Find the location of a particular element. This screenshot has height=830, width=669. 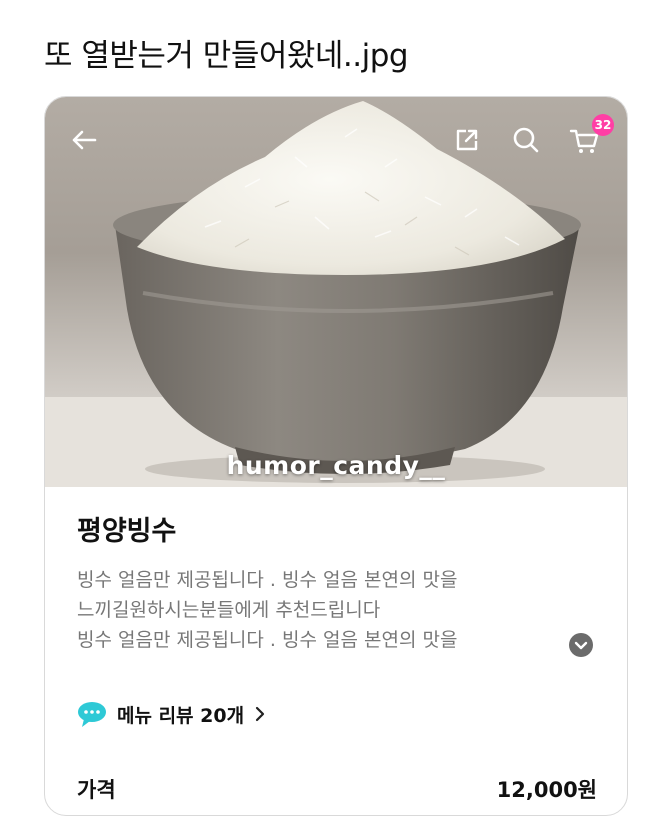

speech-bubble-icon is located at coordinates (92, 714).